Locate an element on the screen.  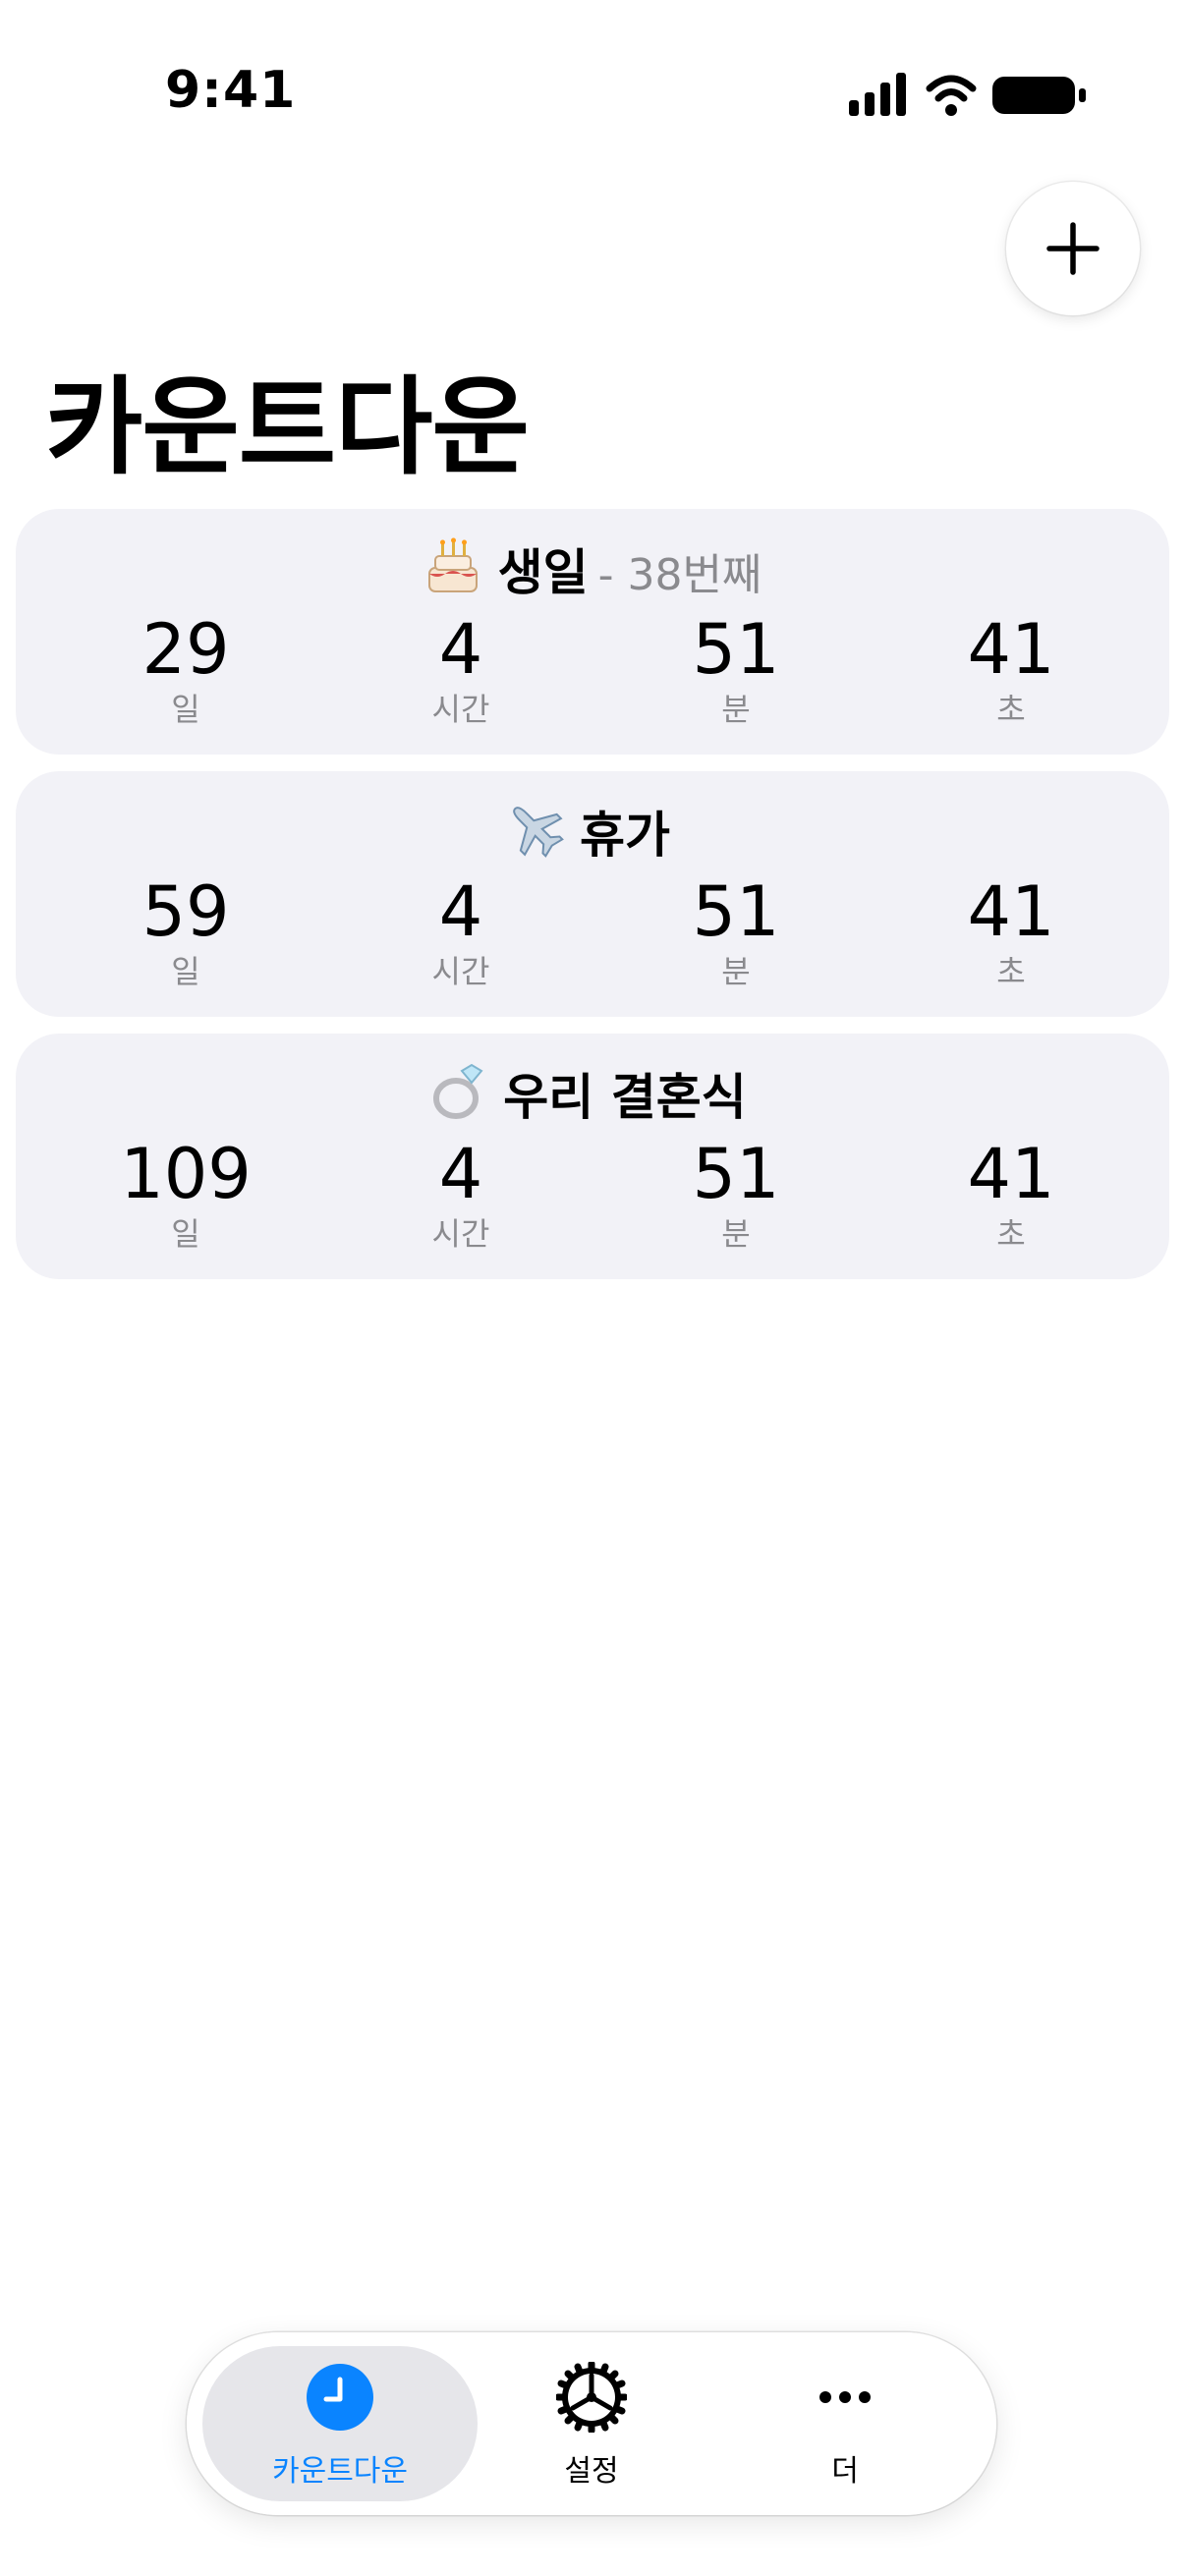
tab-label: 더 is located at coordinates (845, 2471).